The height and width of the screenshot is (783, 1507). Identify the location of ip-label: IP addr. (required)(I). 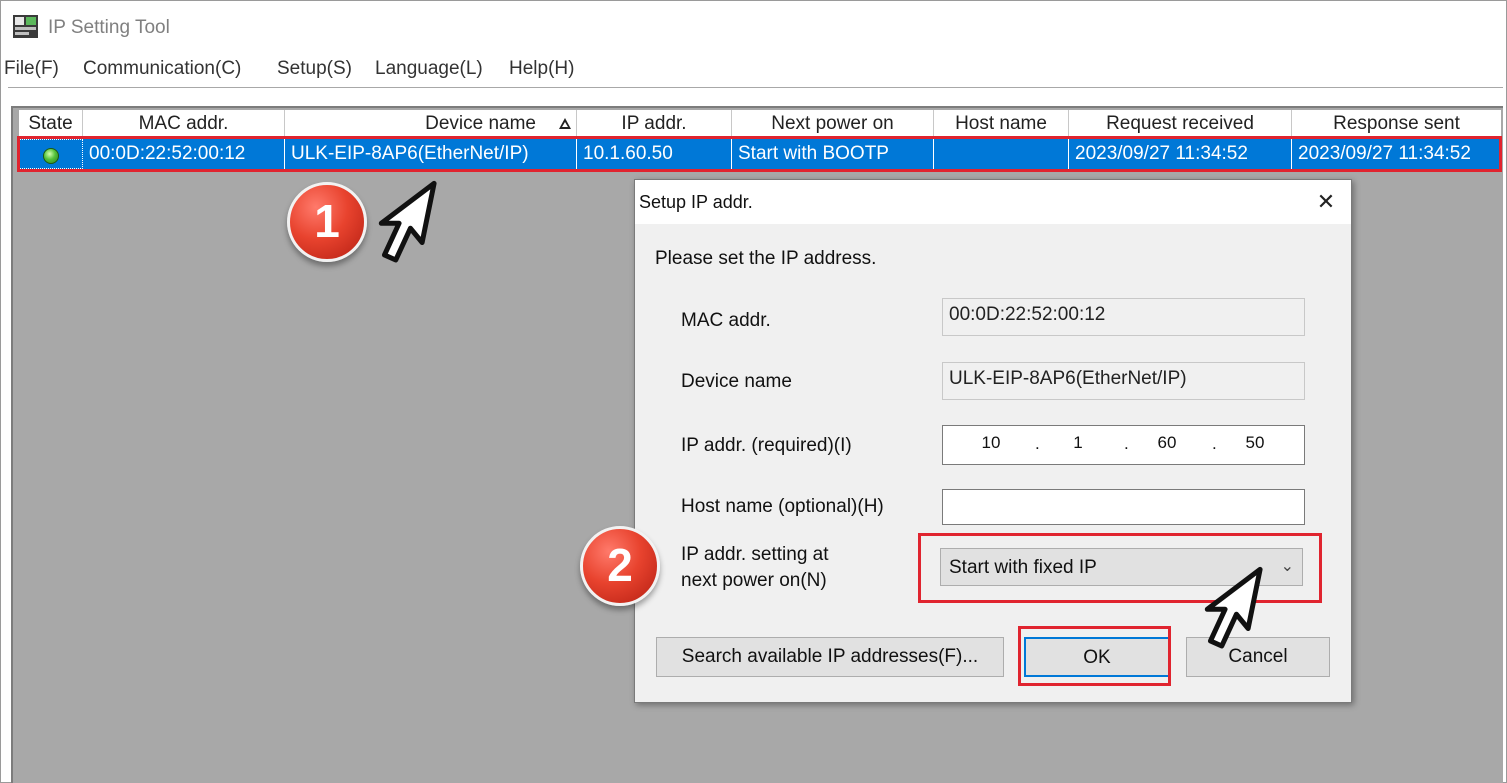
(766, 445).